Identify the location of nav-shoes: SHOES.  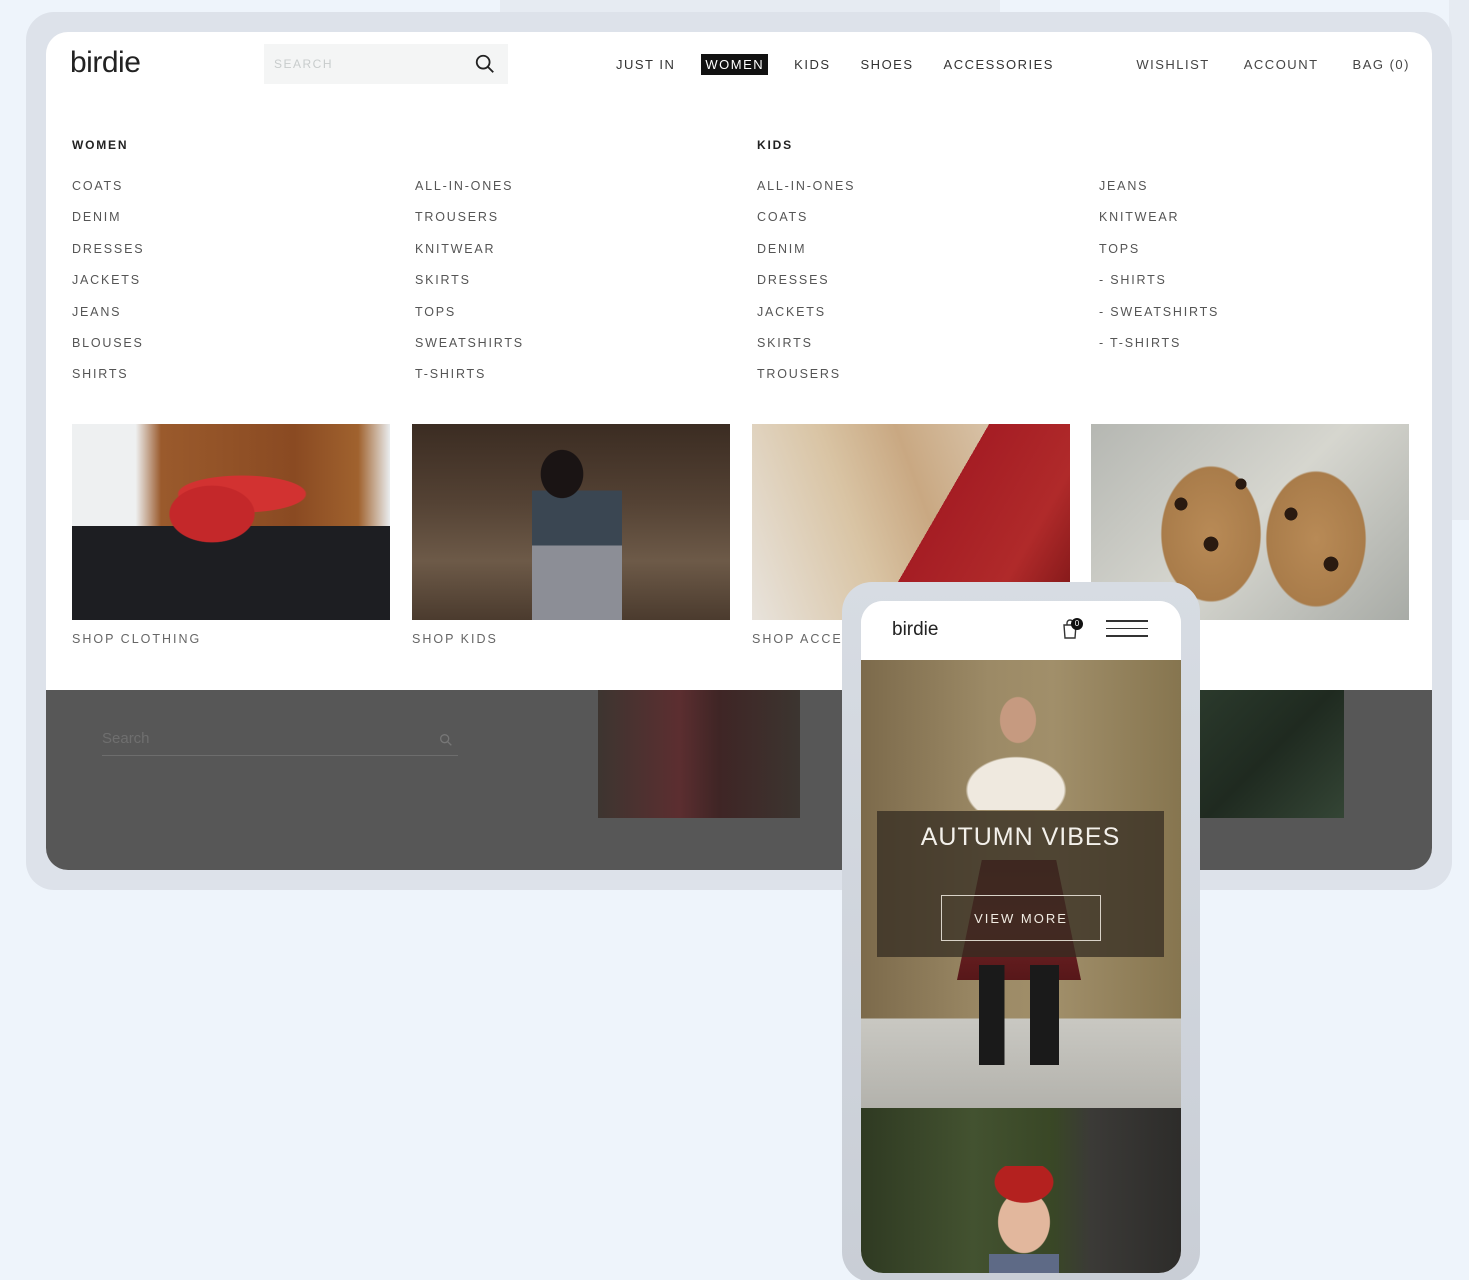
(887, 64).